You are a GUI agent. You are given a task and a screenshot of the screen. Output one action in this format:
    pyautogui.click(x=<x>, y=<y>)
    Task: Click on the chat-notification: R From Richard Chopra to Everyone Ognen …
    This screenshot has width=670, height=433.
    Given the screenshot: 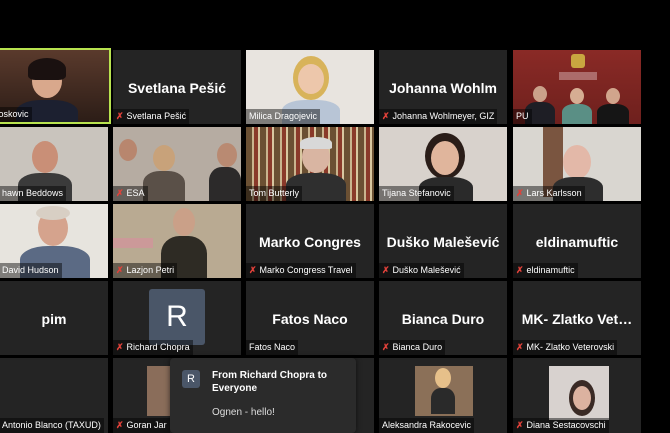 What is the action you would take?
    pyautogui.click(x=263, y=395)
    